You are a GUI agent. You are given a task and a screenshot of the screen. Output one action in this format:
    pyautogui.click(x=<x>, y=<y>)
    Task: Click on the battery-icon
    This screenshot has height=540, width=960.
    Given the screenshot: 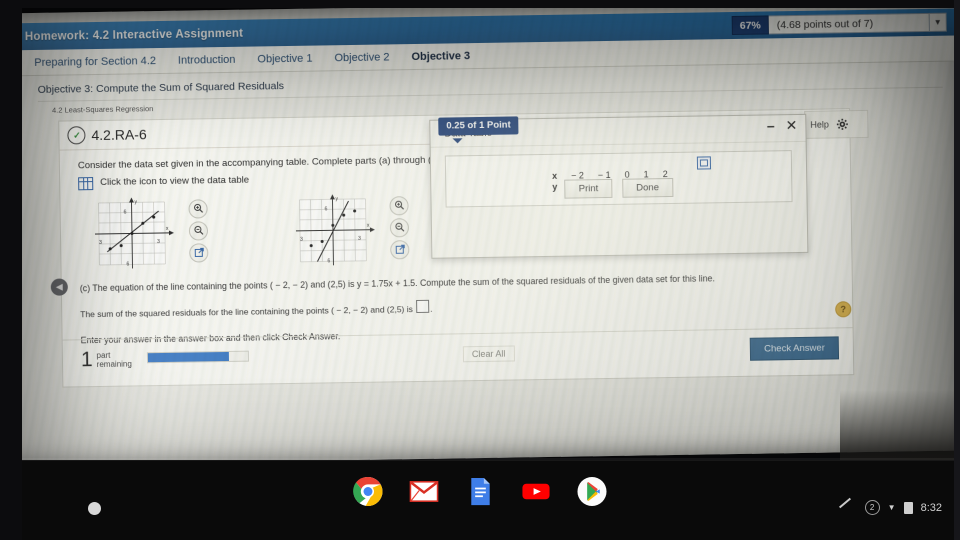 What is the action you would take?
    pyautogui.click(x=908, y=507)
    